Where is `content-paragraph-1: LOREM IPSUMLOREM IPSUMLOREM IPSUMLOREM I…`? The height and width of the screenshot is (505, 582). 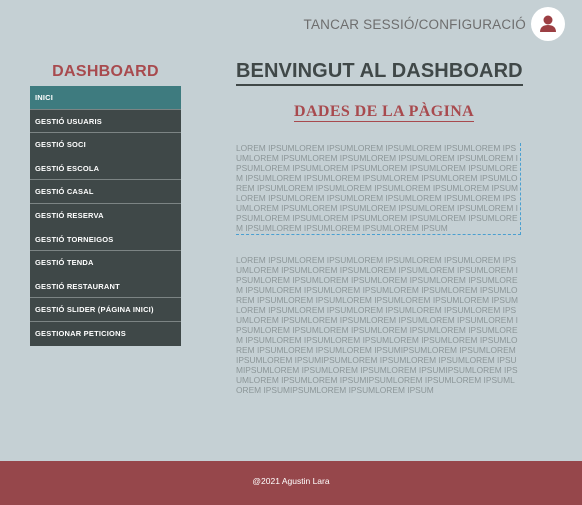
content-paragraph-1: LOREM IPSUMLOREM IPSUMLOREM IPSUMLOREM I… is located at coordinates (378, 189).